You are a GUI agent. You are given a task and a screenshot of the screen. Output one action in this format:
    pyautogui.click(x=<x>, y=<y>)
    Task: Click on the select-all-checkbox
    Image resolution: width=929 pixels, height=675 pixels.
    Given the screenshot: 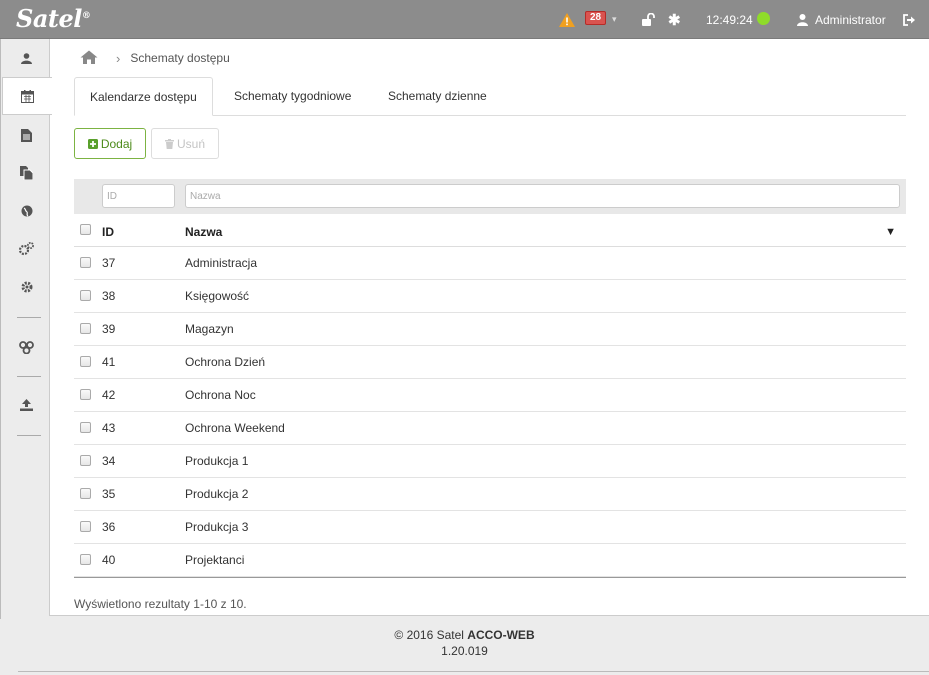 What is the action you would take?
    pyautogui.click(x=85, y=229)
    